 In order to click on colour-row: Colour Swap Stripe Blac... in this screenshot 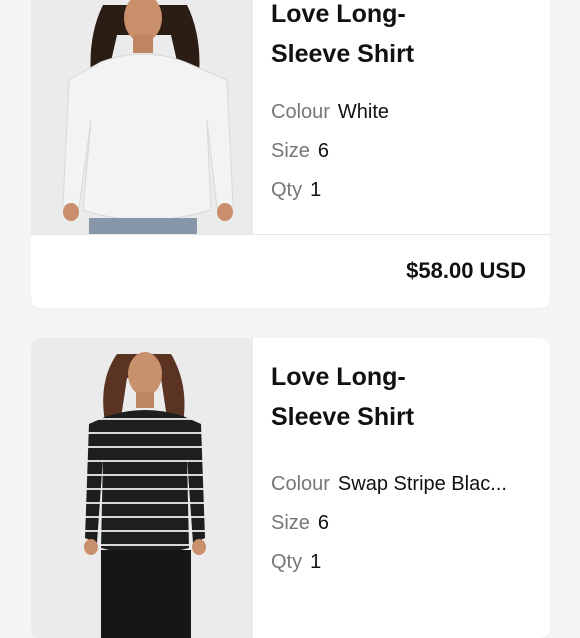, I will do `click(401, 484)`.